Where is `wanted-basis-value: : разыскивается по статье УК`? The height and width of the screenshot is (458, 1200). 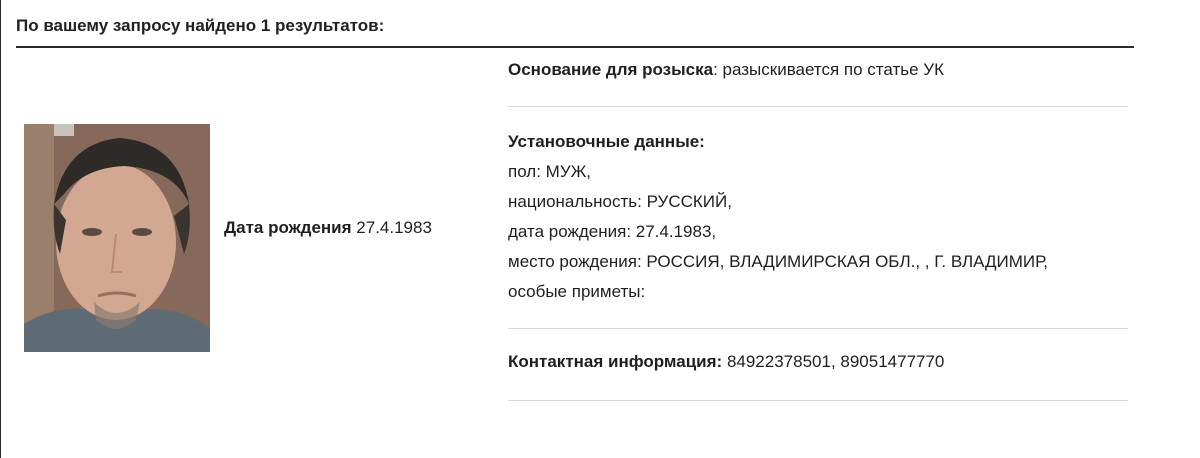 wanted-basis-value: : разыскивается по статье УК is located at coordinates (828, 69).